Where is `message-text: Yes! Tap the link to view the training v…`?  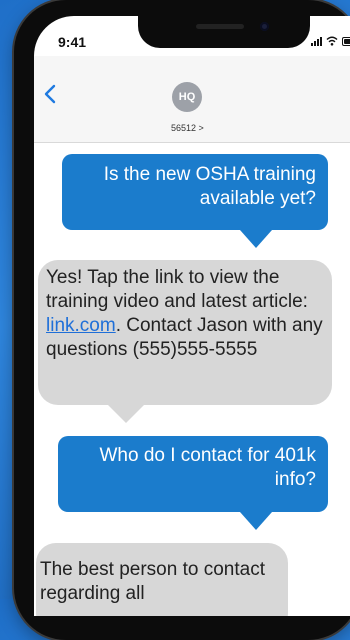
message-text: Yes! Tap the link to view the training v… is located at coordinates (191, 314).